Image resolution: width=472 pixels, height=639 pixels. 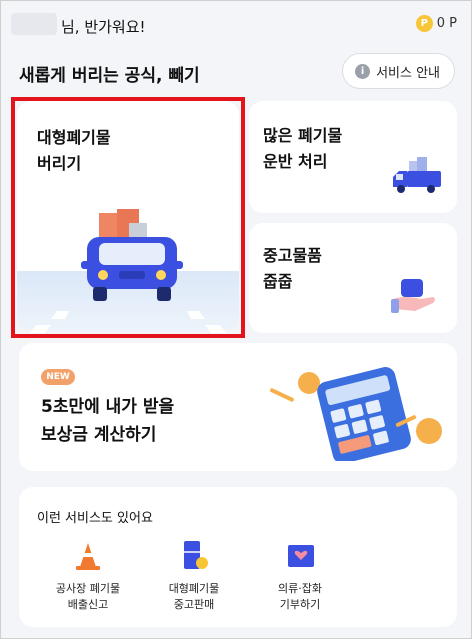 I want to click on points-display: P 0 P, so click(x=436, y=23).